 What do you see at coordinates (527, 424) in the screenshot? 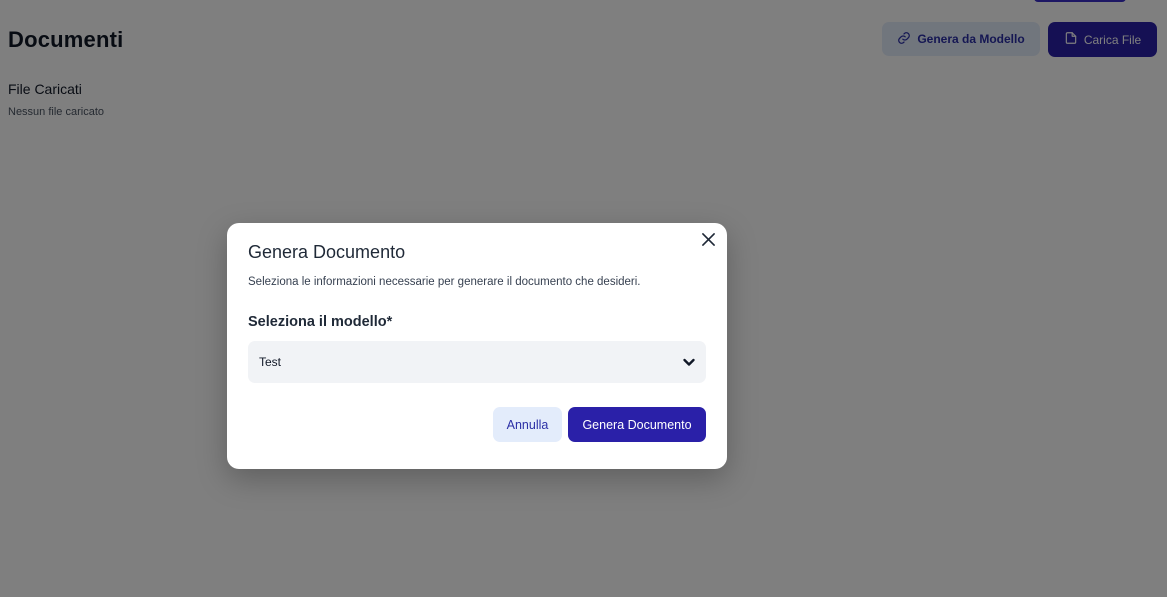
I see `cancel-button: Annulla` at bounding box center [527, 424].